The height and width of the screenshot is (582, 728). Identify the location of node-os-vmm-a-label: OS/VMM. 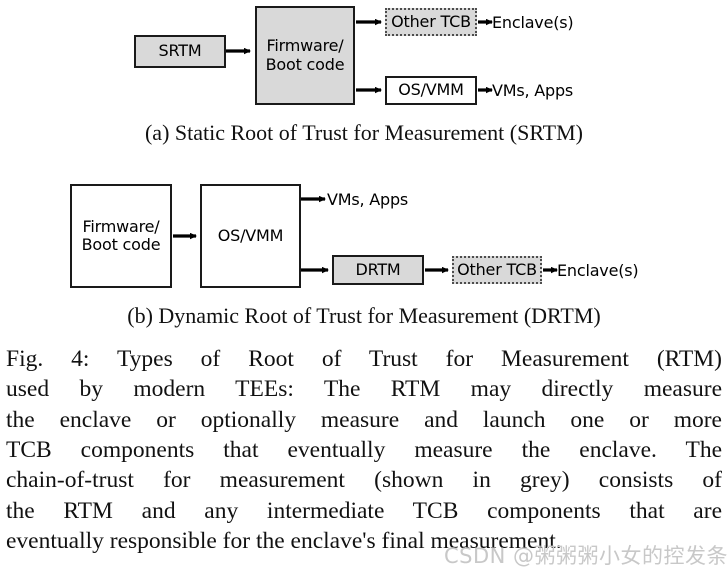
(431, 90).